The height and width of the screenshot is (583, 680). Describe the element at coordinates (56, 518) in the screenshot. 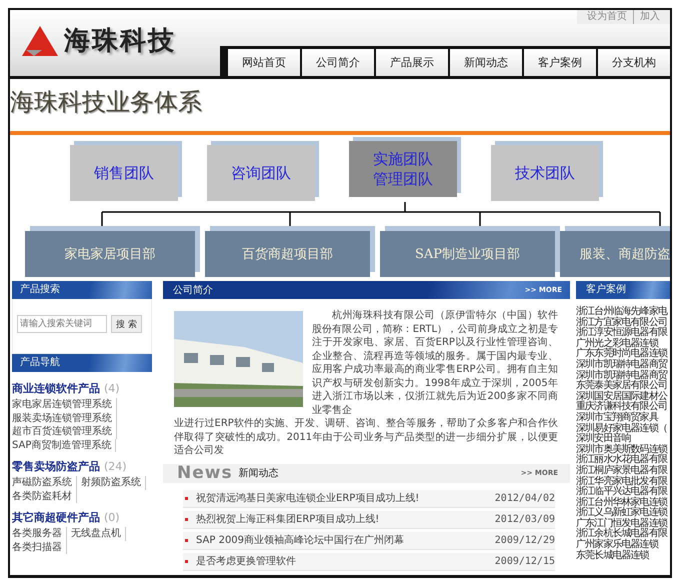

I see `category-link: 其它商超硬件产品` at that location.